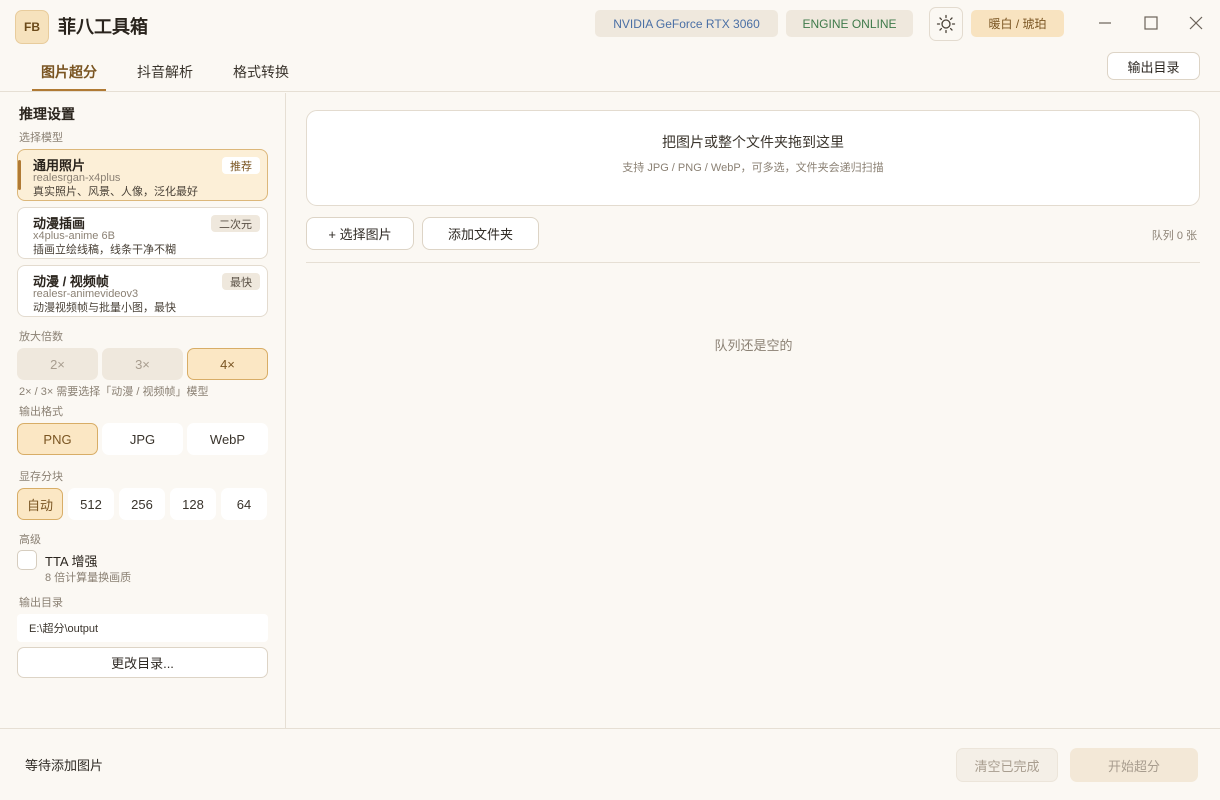  Describe the element at coordinates (1007, 765) in the screenshot. I see `clear-completed-button: 清空已完成` at that location.